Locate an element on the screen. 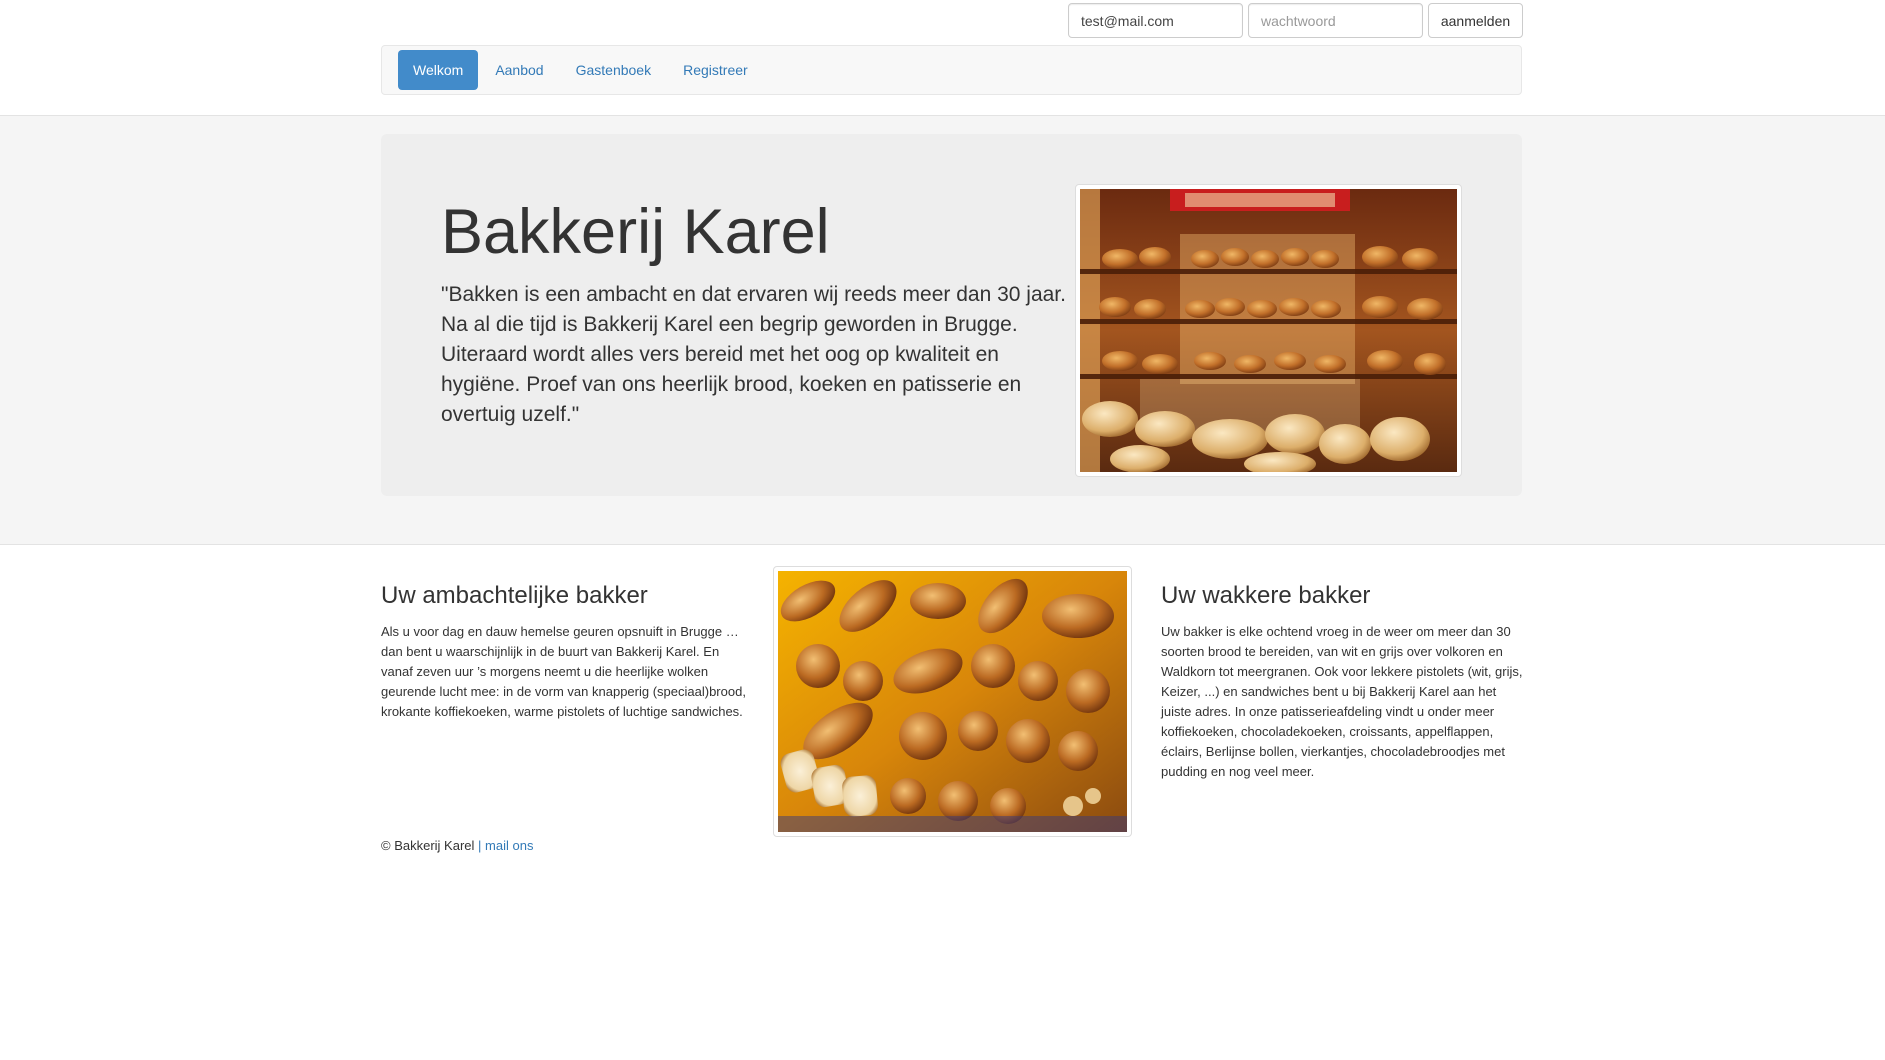 The image size is (1885, 1060). login-button: aanmelden is located at coordinates (1475, 20).